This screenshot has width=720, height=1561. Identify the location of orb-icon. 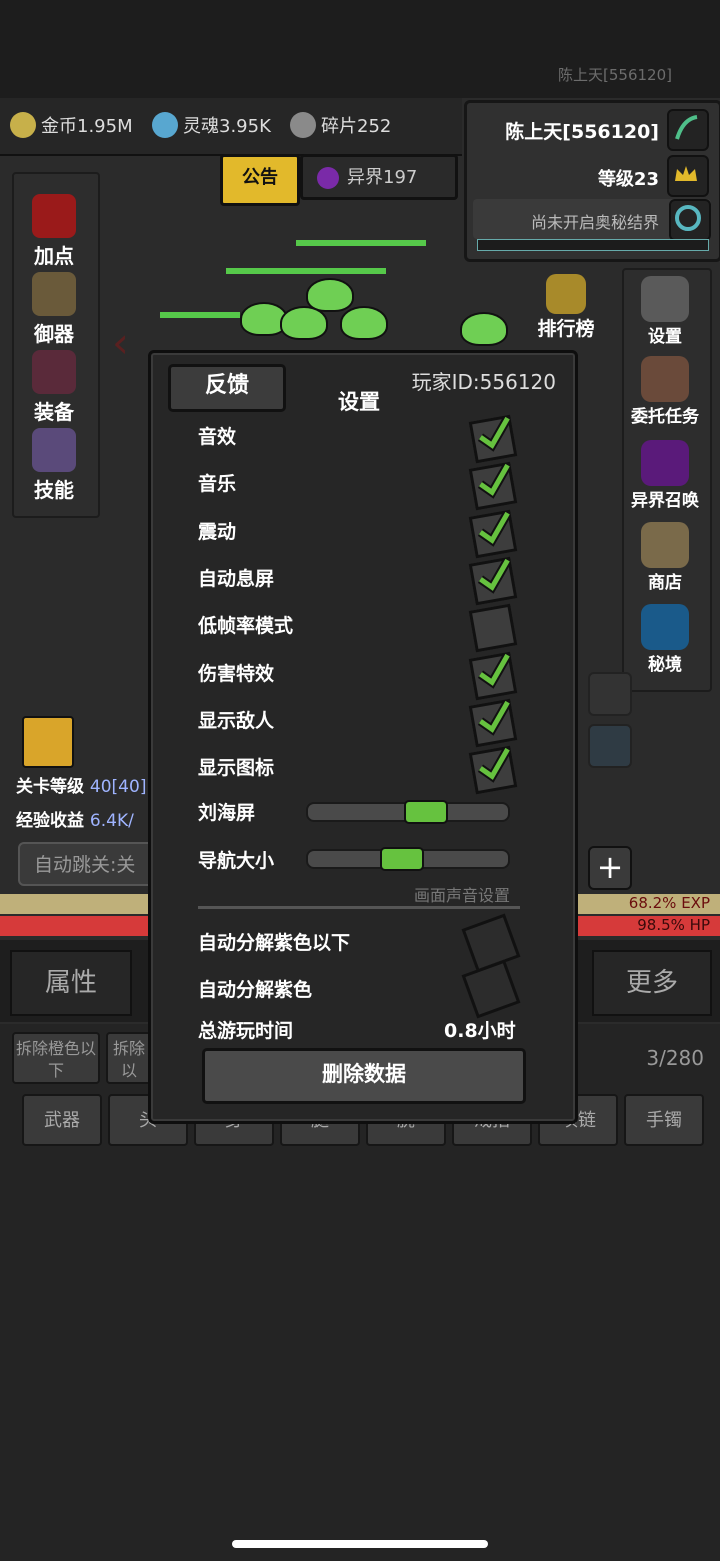
(665, 627).